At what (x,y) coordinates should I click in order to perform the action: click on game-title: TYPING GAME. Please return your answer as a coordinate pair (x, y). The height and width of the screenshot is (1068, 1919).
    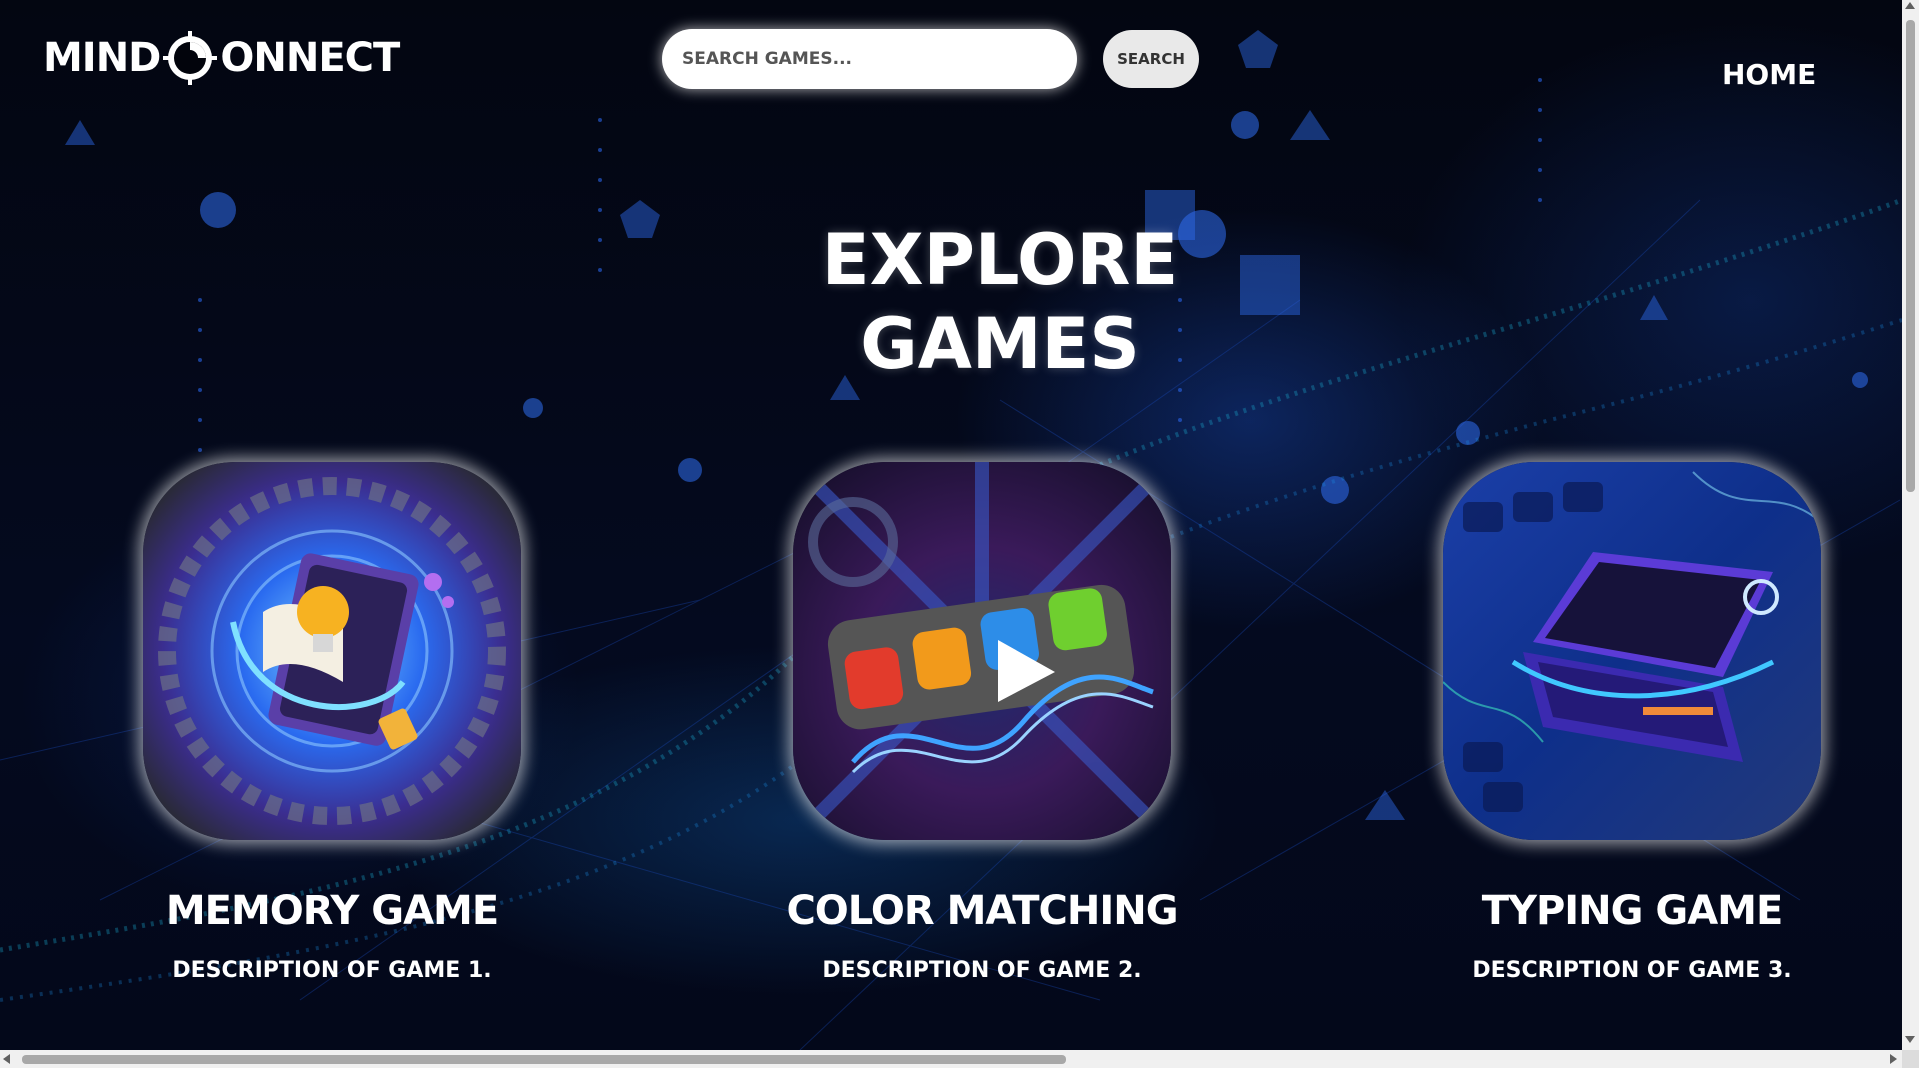
    Looking at the image, I should click on (1632, 911).